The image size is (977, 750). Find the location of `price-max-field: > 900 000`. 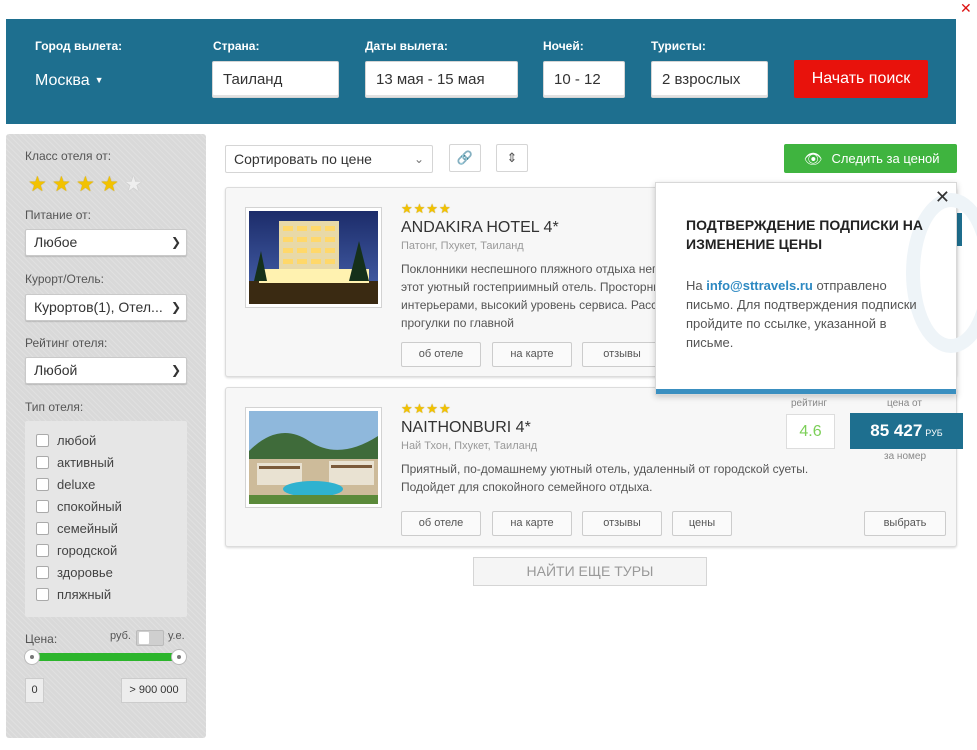

price-max-field: > 900 000 is located at coordinates (154, 690).